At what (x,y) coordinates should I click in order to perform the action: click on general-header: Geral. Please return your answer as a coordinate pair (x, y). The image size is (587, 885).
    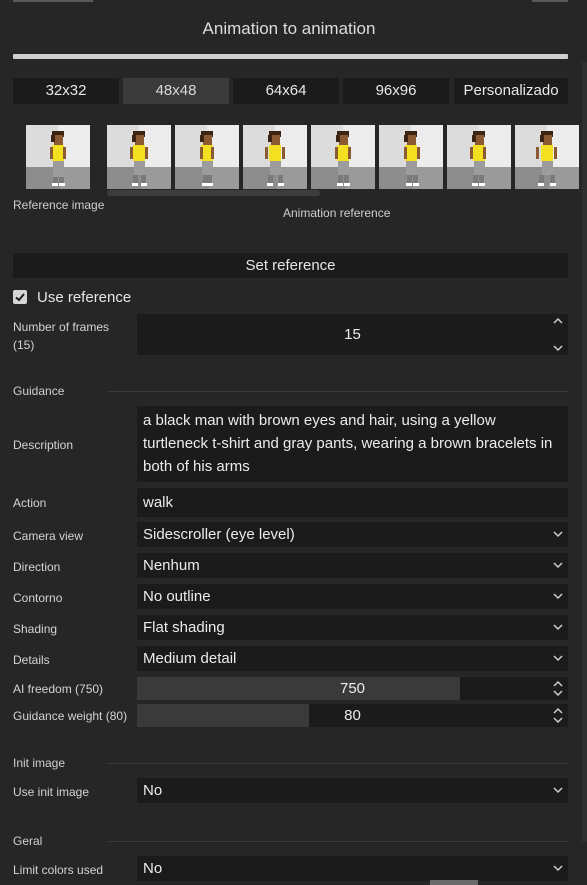
    Looking at the image, I should click on (28, 841).